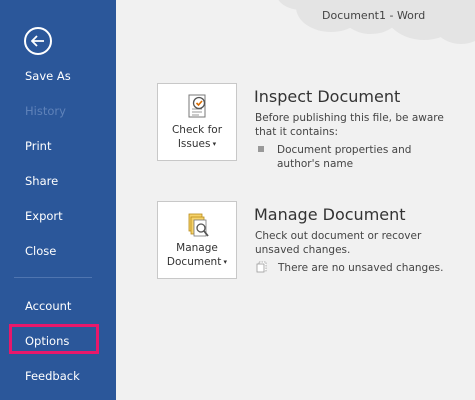 The width and height of the screenshot is (475, 400). Describe the element at coordinates (261, 267) in the screenshot. I see `unsaved-changes-icon` at that location.